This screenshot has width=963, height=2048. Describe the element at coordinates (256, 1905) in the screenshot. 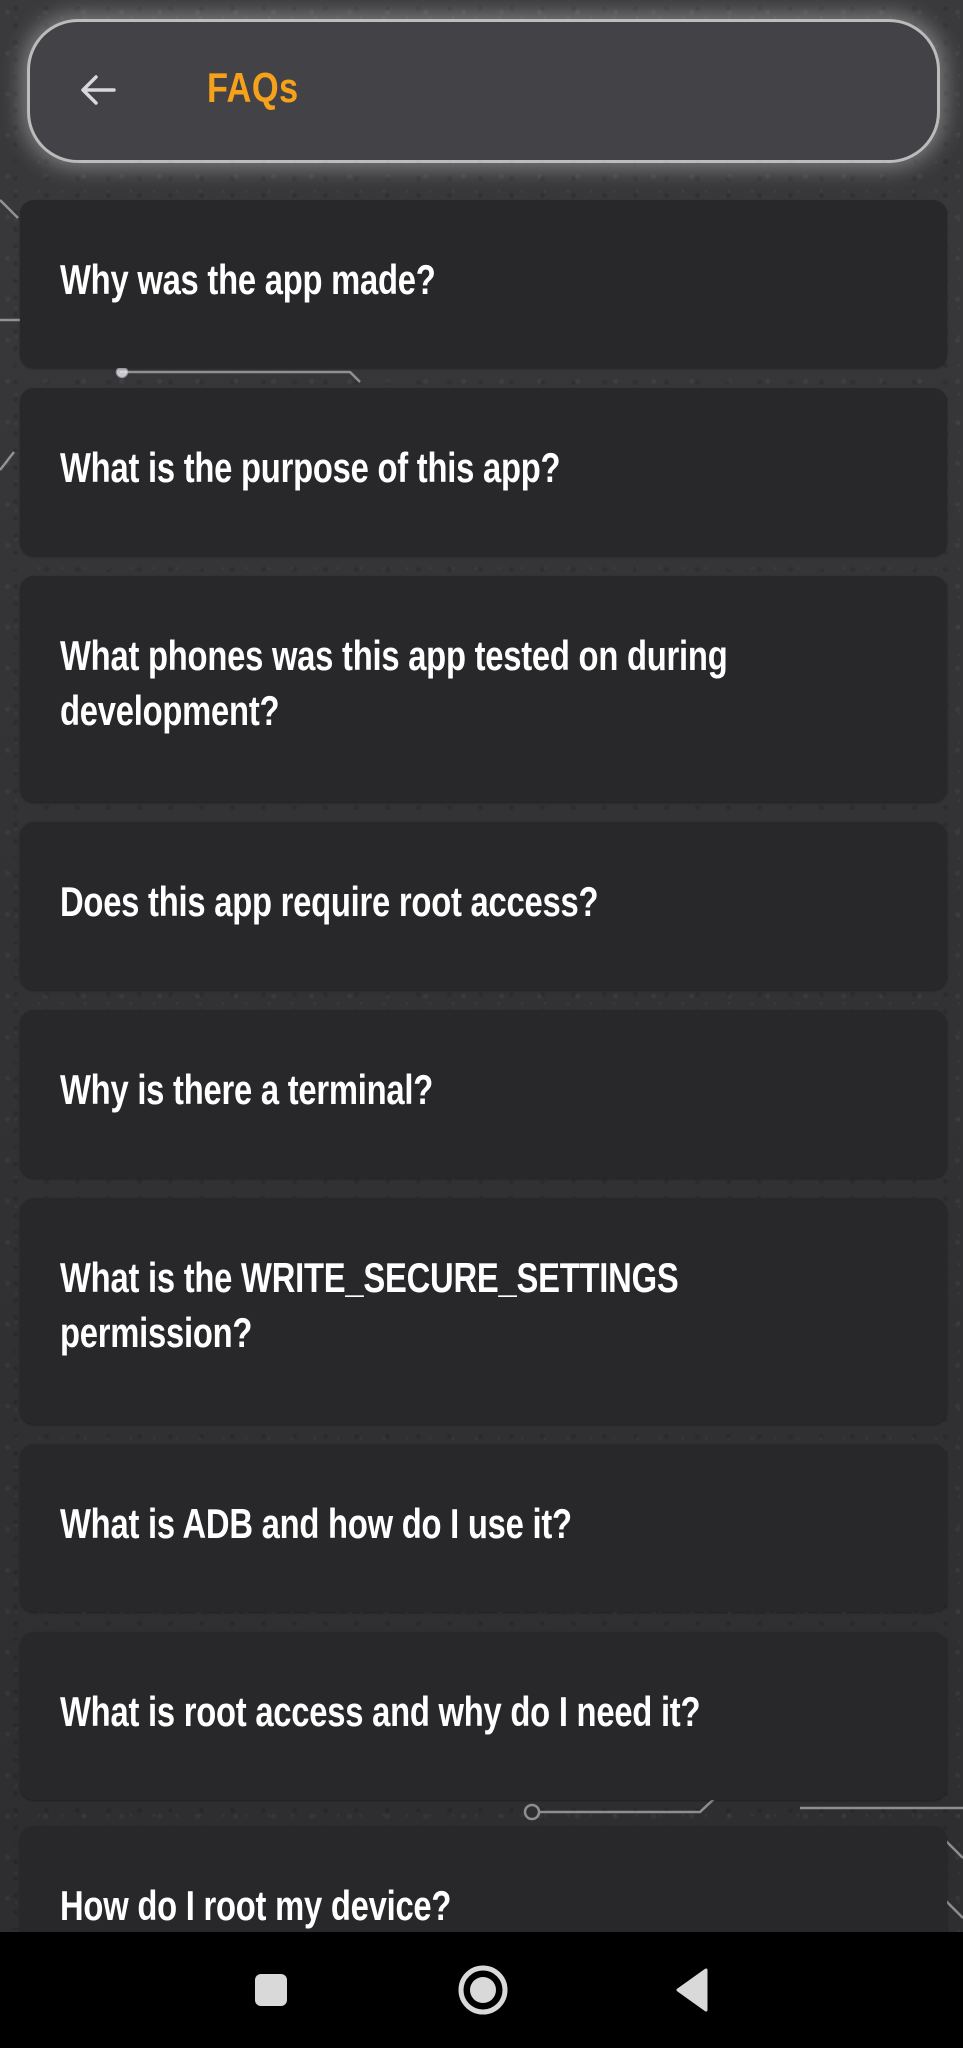

I see `faq-question: How do I root my device?` at that location.